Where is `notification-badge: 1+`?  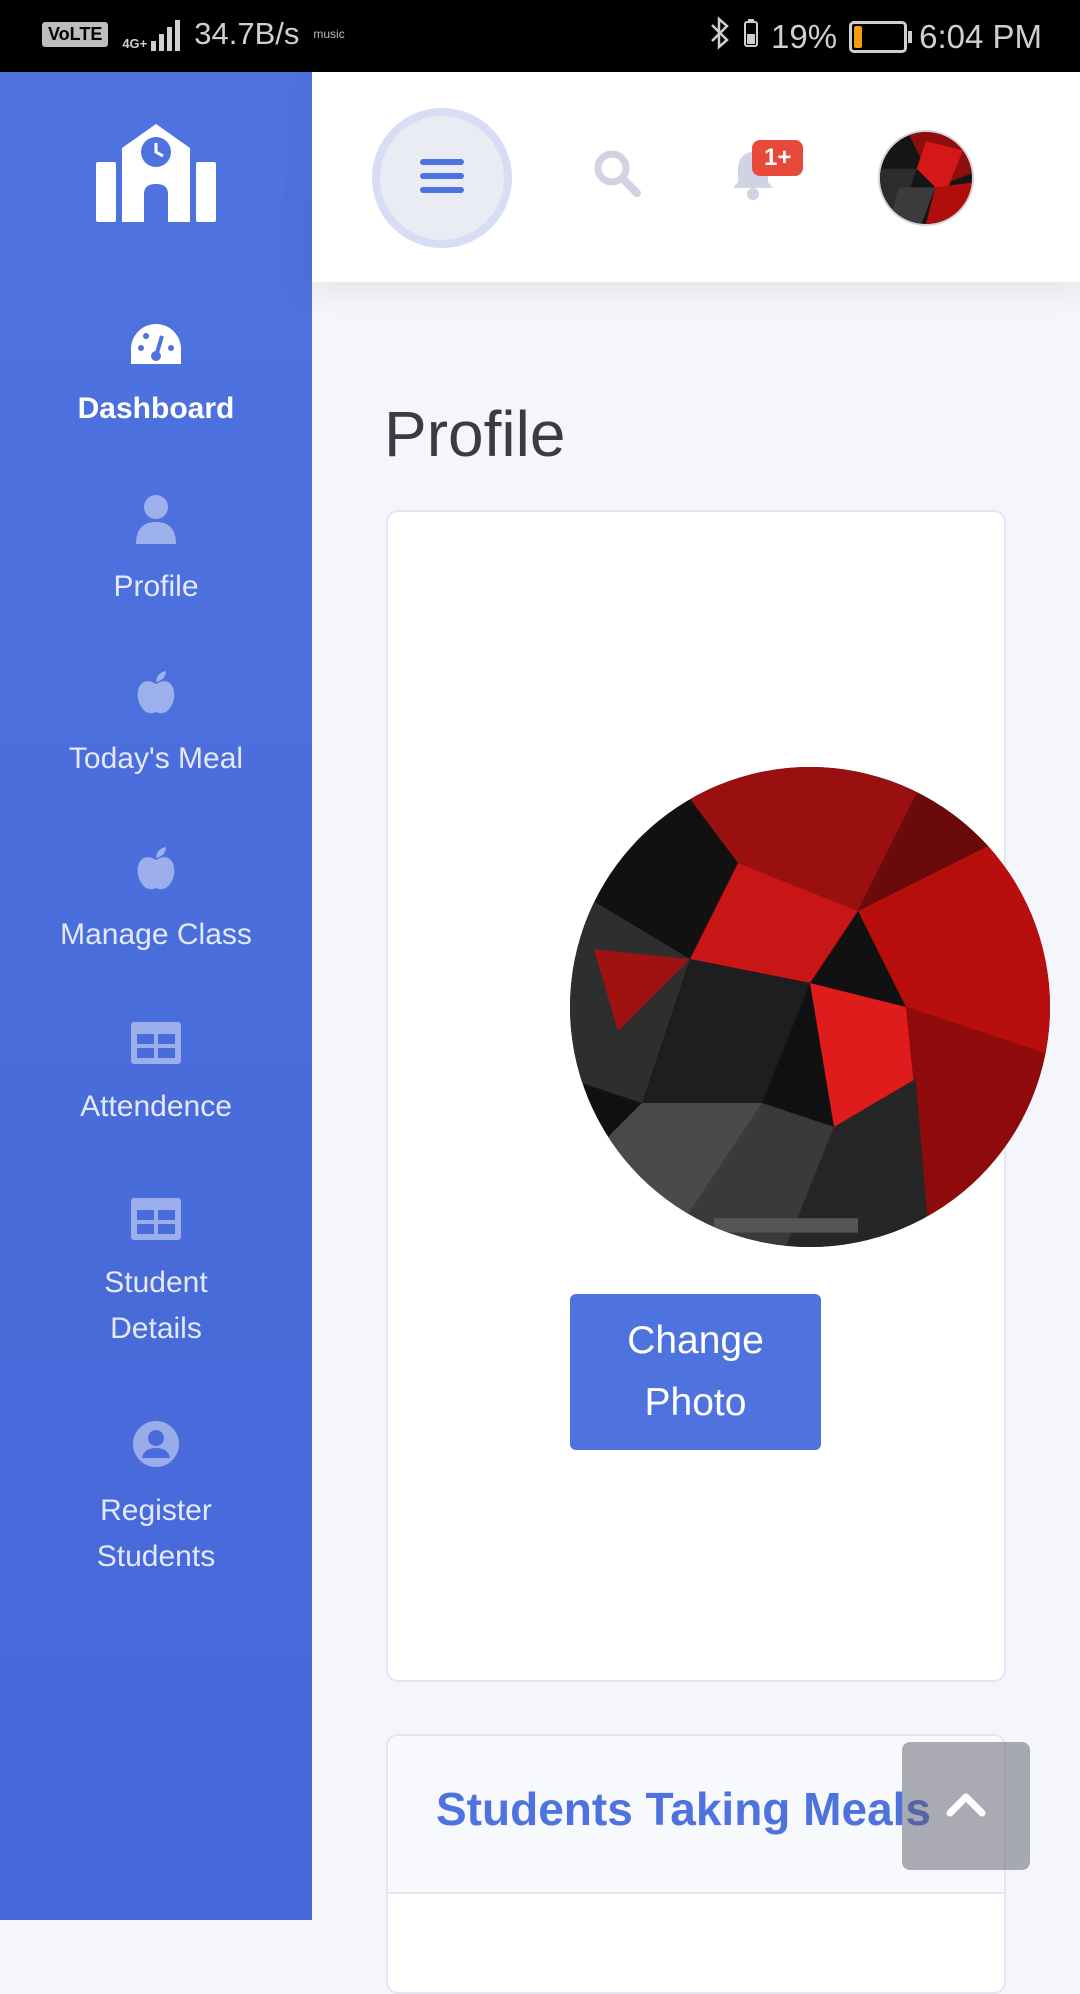 notification-badge: 1+ is located at coordinates (778, 158).